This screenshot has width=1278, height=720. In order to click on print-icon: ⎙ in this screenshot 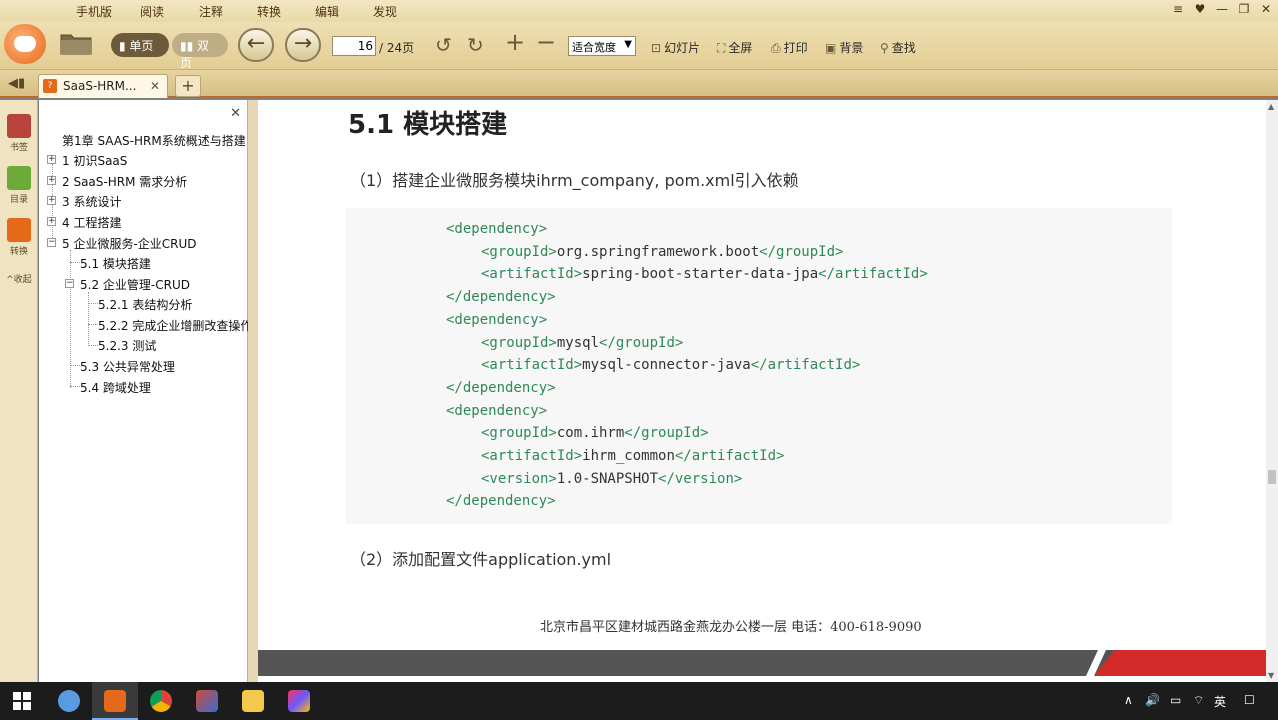, I will do `click(776, 48)`.